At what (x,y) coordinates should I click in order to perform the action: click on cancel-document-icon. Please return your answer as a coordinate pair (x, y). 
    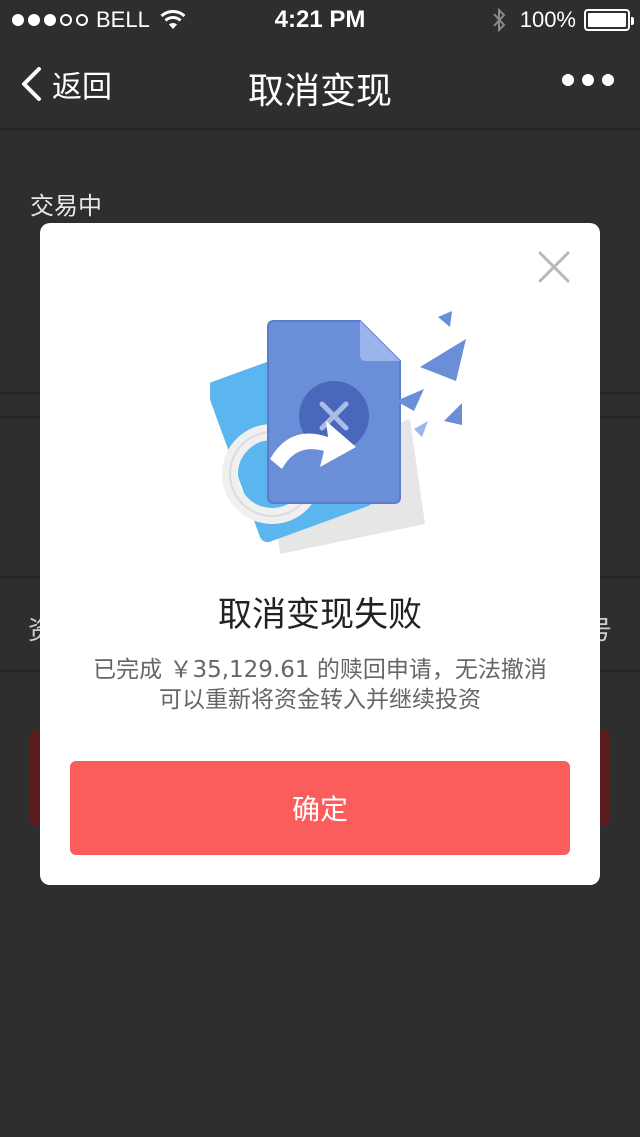
    Looking at the image, I should click on (338, 432).